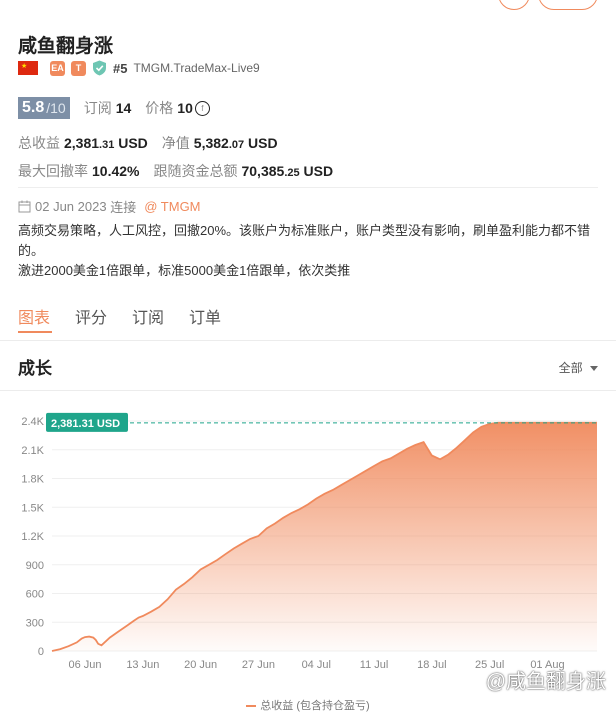 The image size is (616, 719). I want to click on value-tooltip: 2,381.31 USD, so click(87, 422).